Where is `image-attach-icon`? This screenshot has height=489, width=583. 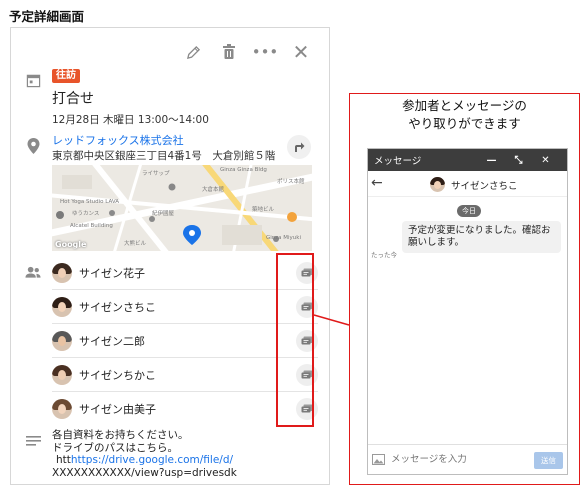 image-attach-icon is located at coordinates (378, 459).